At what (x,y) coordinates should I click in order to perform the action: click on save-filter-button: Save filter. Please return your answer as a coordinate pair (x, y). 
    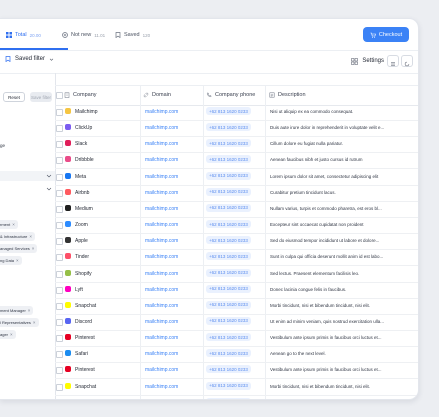
    Looking at the image, I should click on (41, 97).